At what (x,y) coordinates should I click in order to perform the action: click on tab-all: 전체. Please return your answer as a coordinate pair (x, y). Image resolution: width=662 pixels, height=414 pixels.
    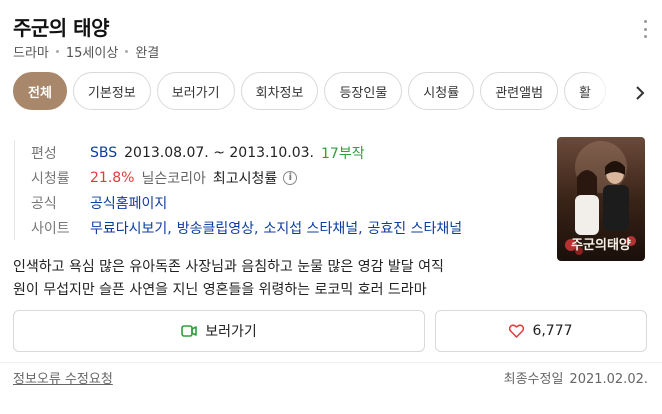
    Looking at the image, I should click on (40, 91).